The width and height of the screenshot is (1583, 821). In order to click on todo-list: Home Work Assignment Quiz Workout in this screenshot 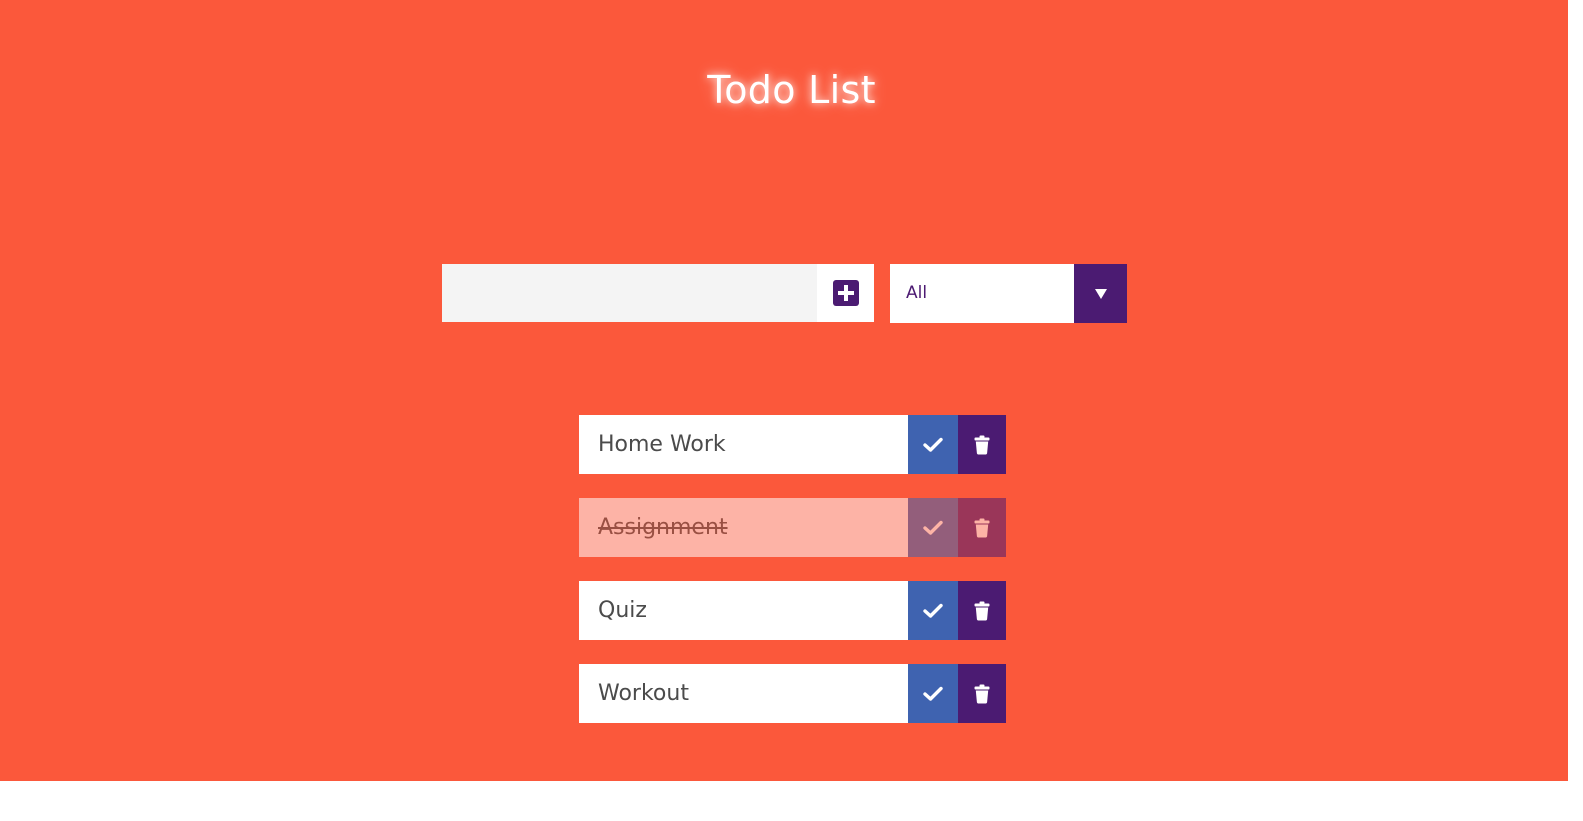, I will do `click(792, 581)`.